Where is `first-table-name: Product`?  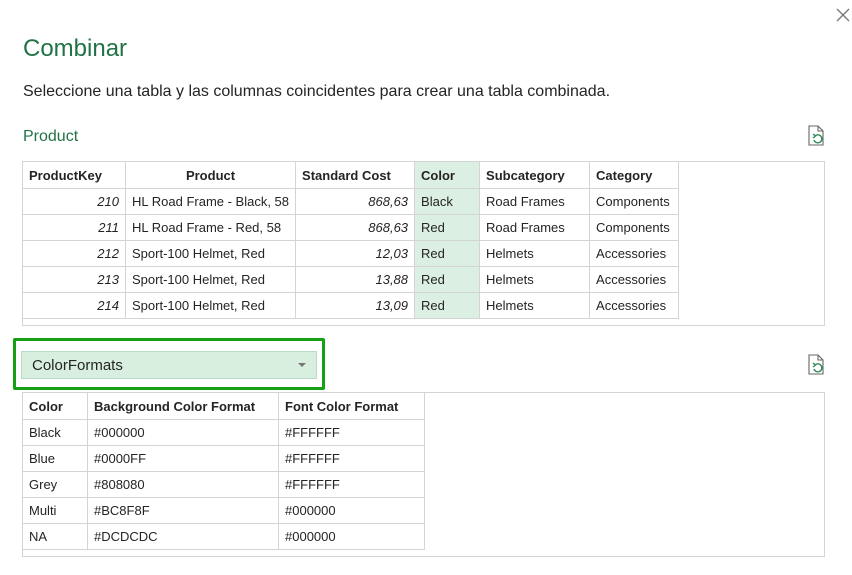
first-table-name: Product is located at coordinates (51, 136).